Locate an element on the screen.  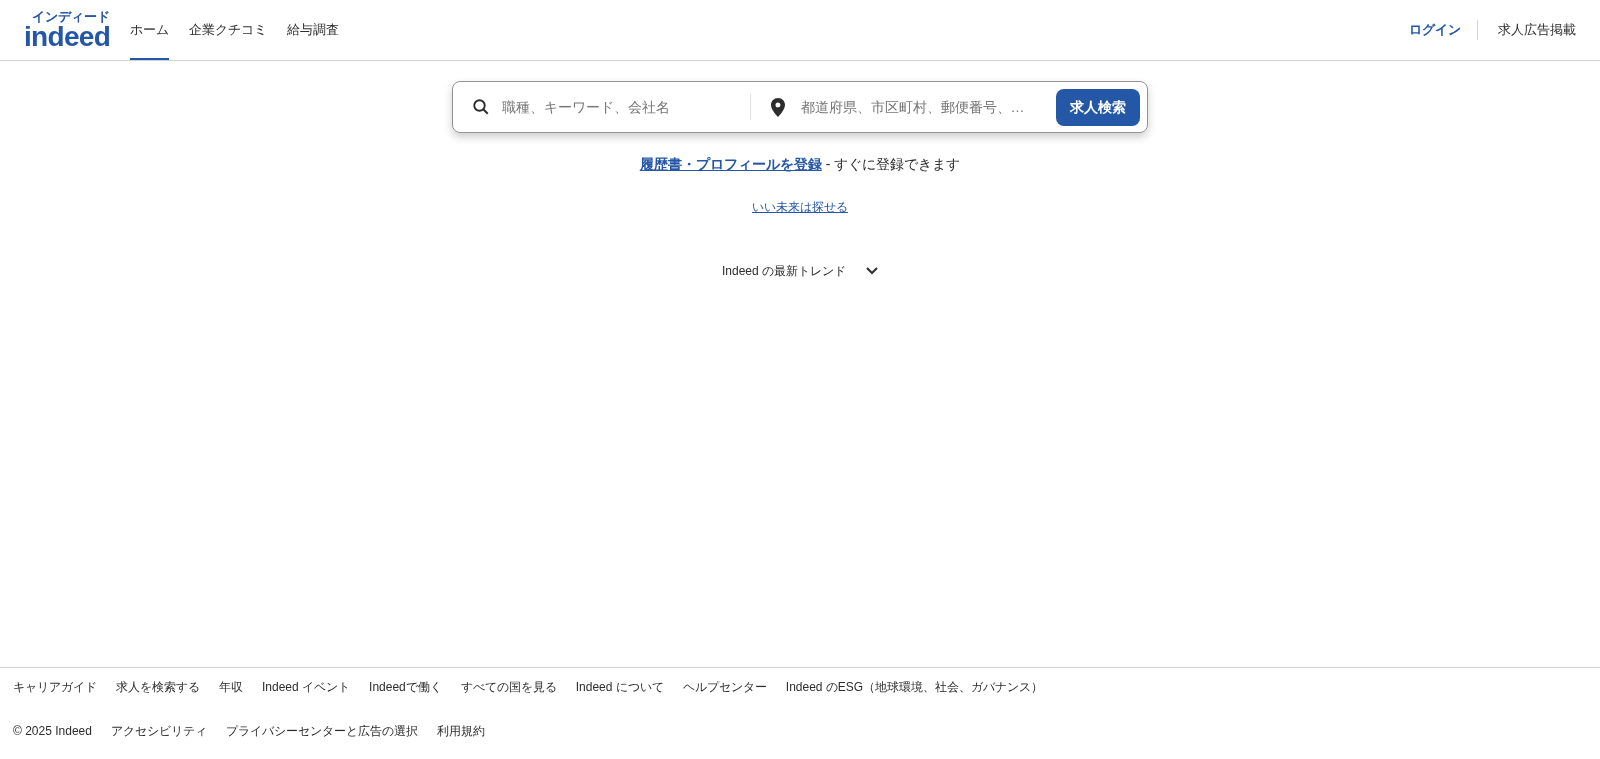
trends-toggle: Indeed の最新トレンド is located at coordinates (799, 271).